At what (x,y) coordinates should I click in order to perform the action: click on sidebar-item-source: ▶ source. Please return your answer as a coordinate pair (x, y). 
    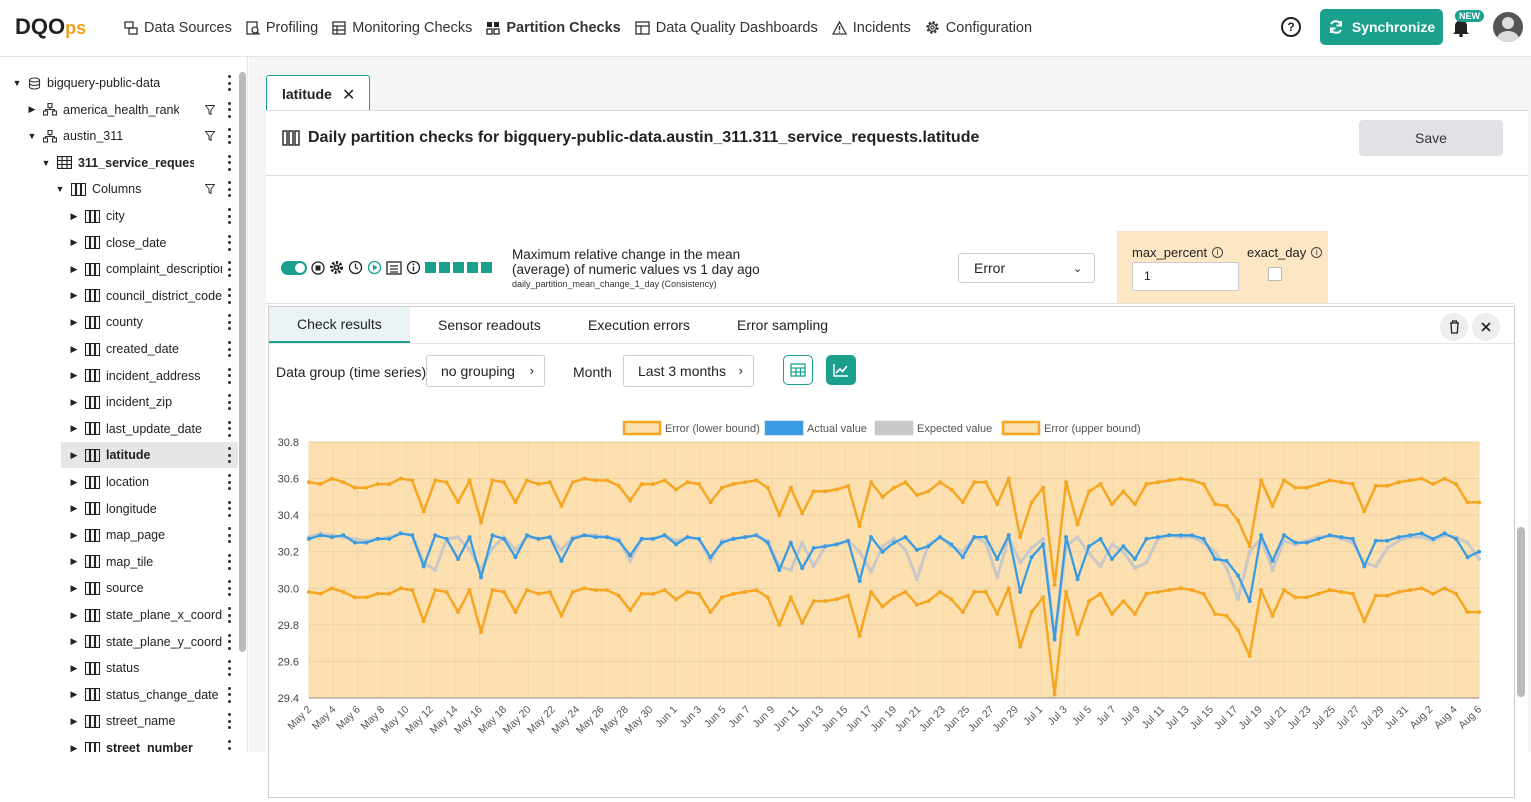
    Looking at the image, I should click on (119, 588).